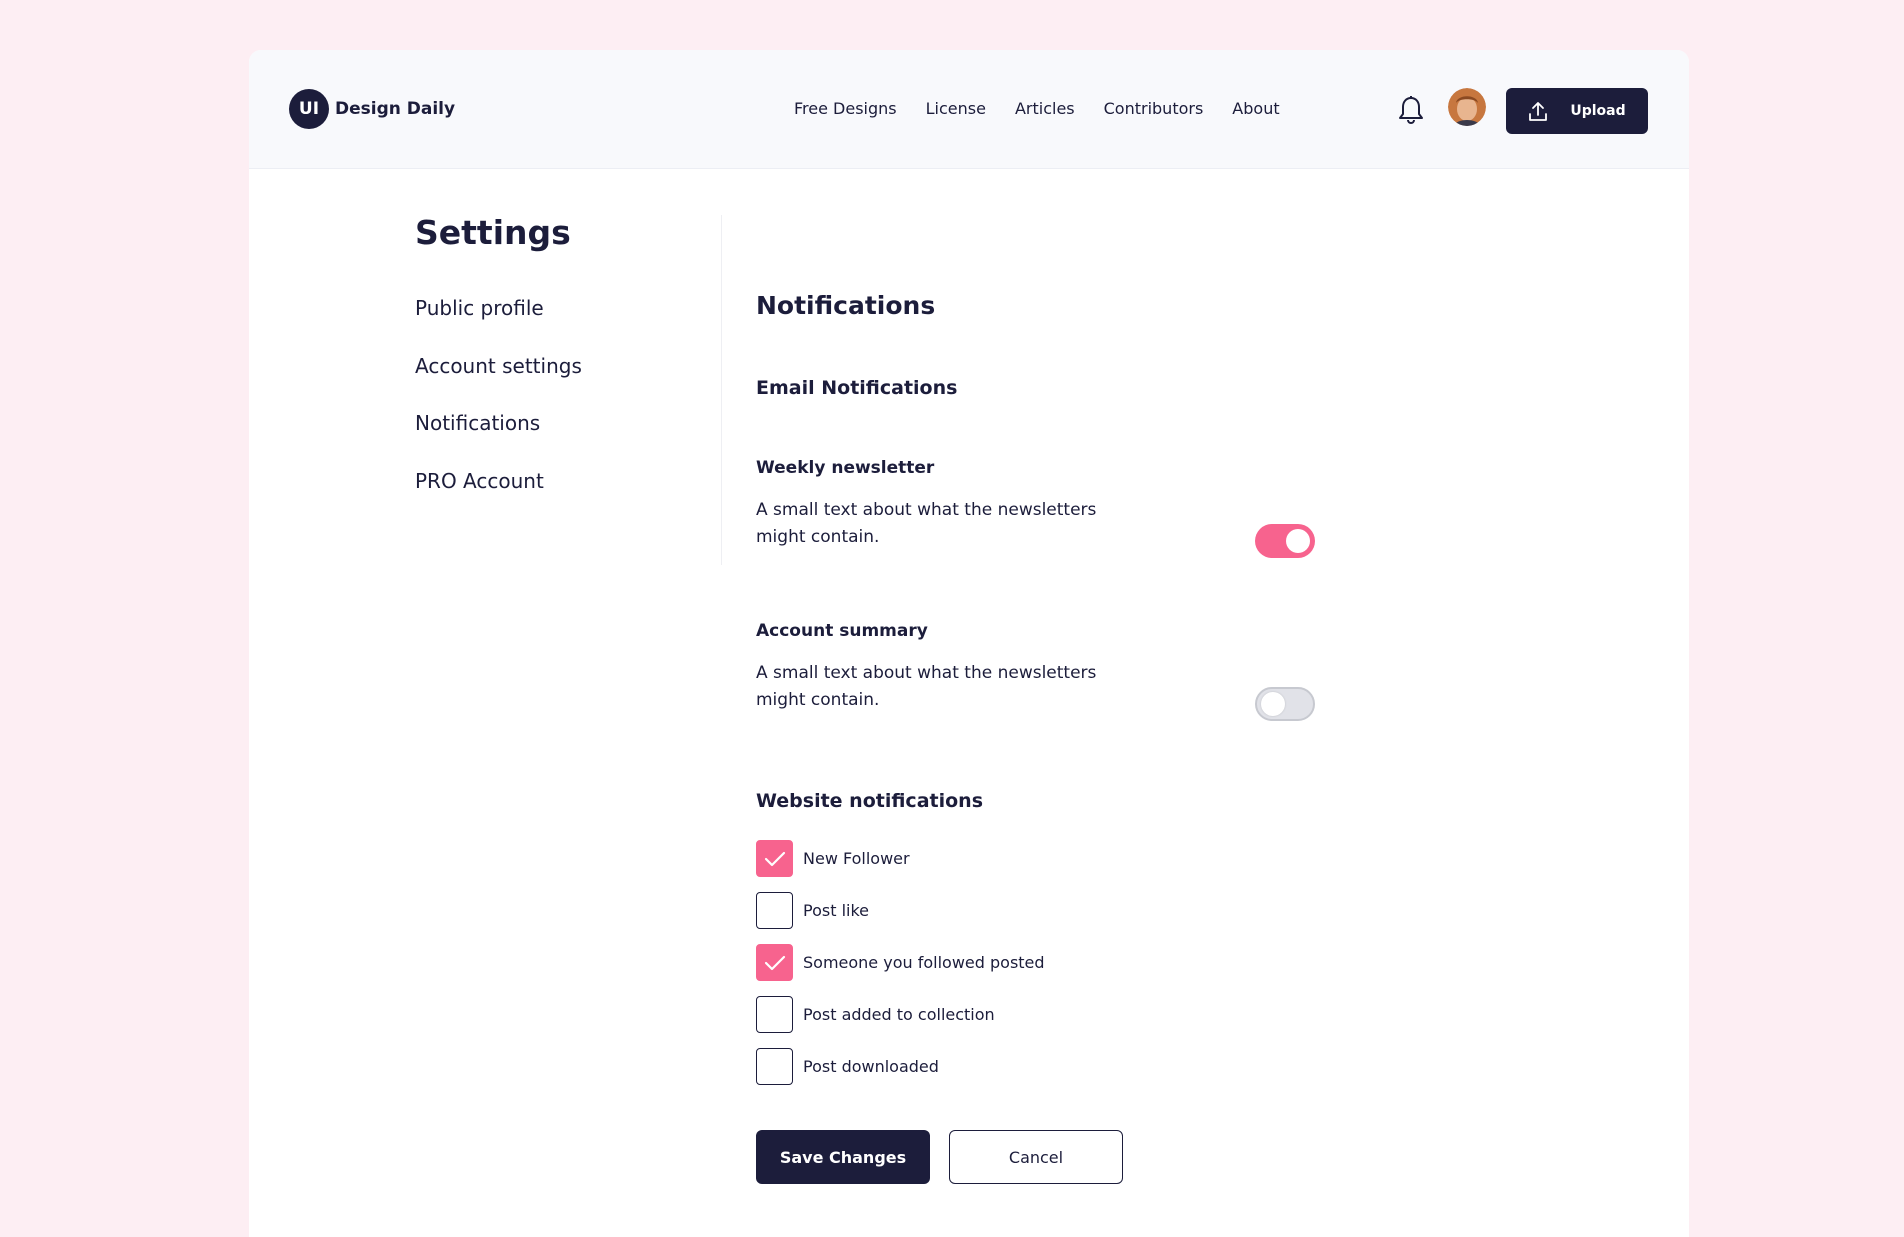  I want to click on brand-logo: UI Design Daily, so click(372, 109).